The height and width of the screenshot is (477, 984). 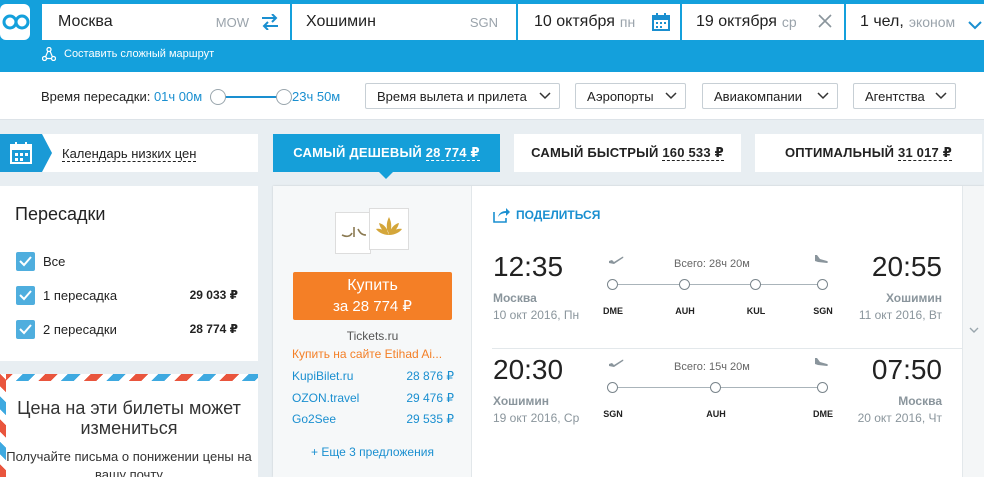 What do you see at coordinates (131, 262) in the screenshot?
I see `transfer-option-all: Все` at bounding box center [131, 262].